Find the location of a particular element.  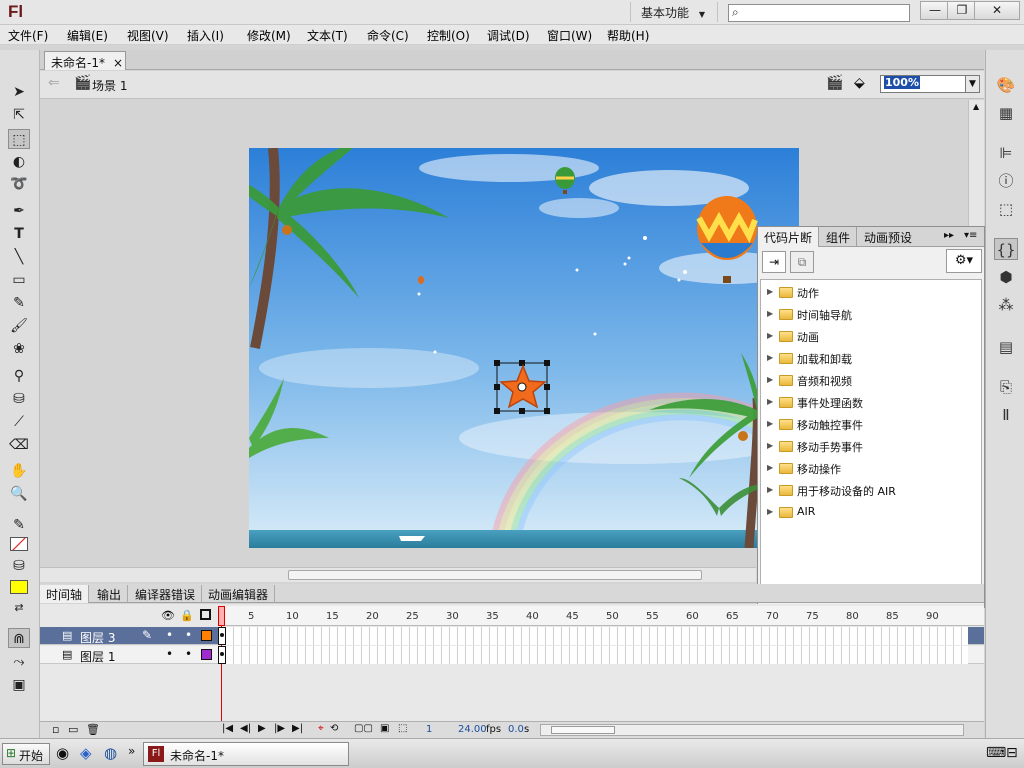

swatches-panel-icon: ▦ is located at coordinates (1006, 113).